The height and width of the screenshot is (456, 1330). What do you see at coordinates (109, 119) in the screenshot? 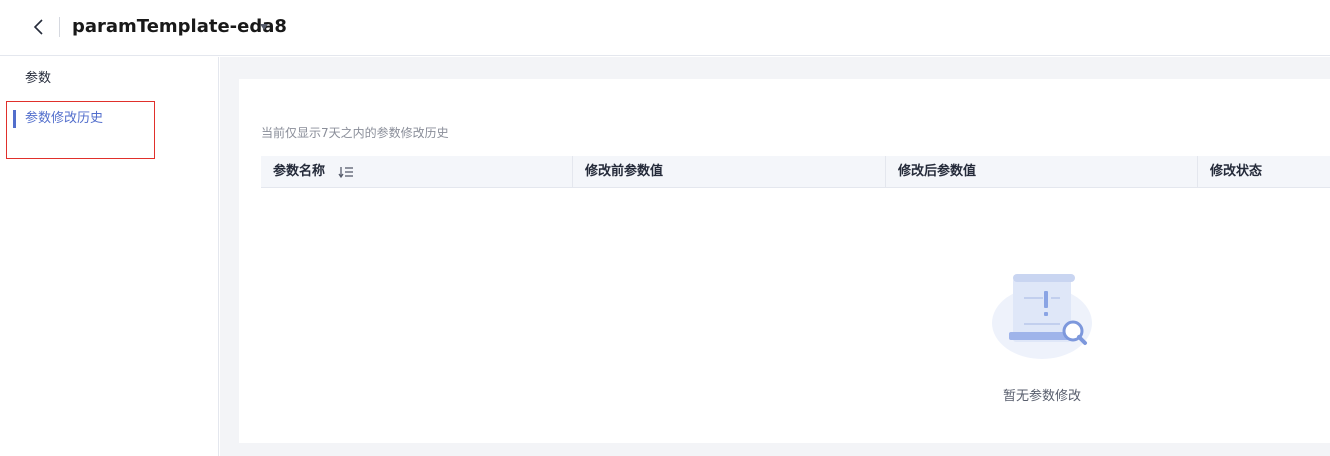
I see `sidebar-item-parameter-history: 参数修改历史` at bounding box center [109, 119].